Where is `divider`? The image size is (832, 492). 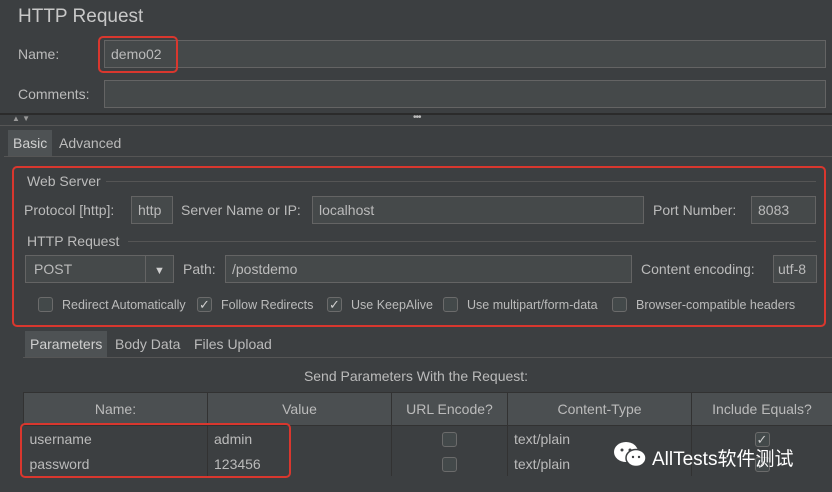
divider is located at coordinates (416, 125).